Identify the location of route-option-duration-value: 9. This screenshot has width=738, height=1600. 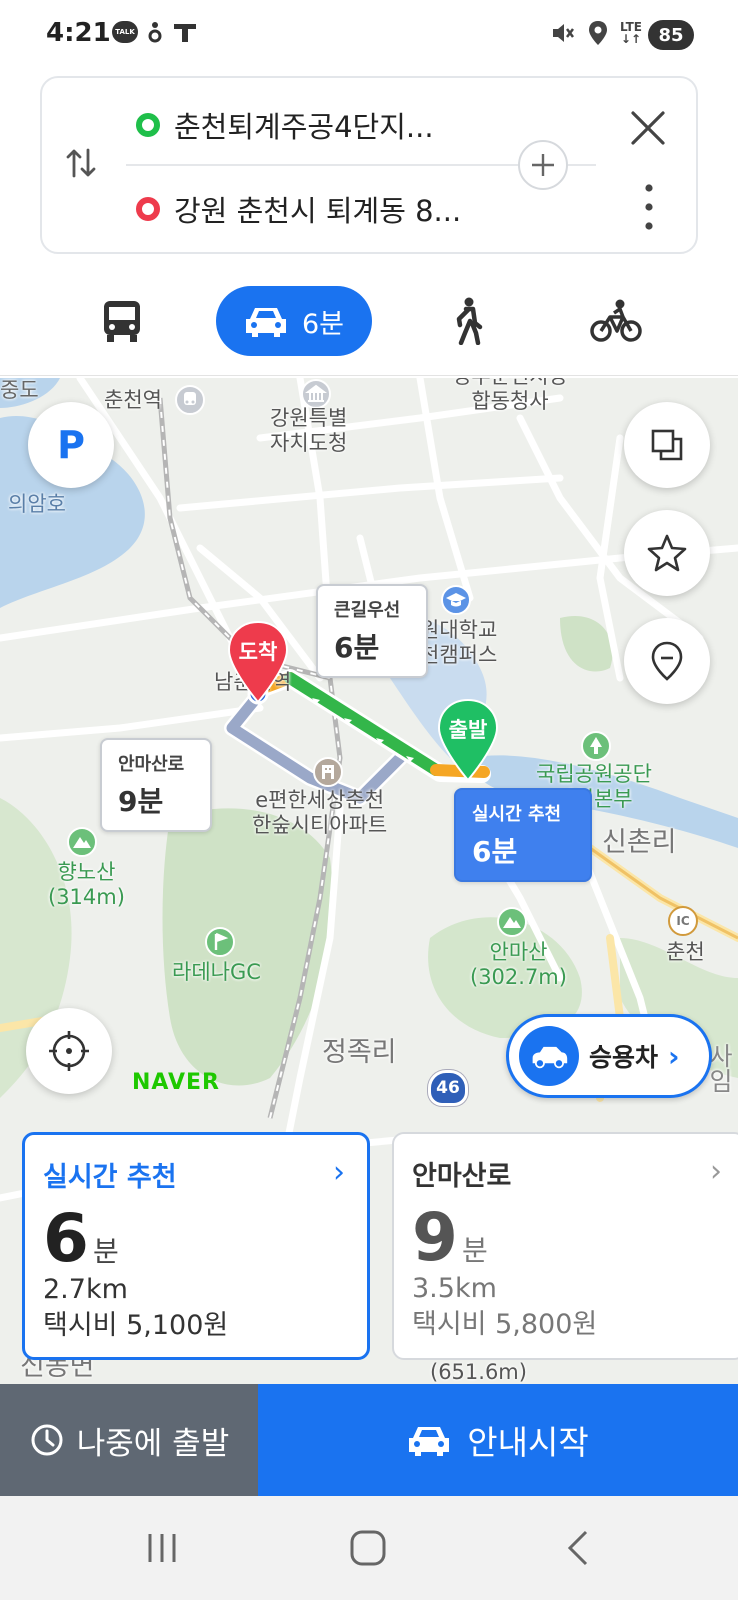
(435, 1237).